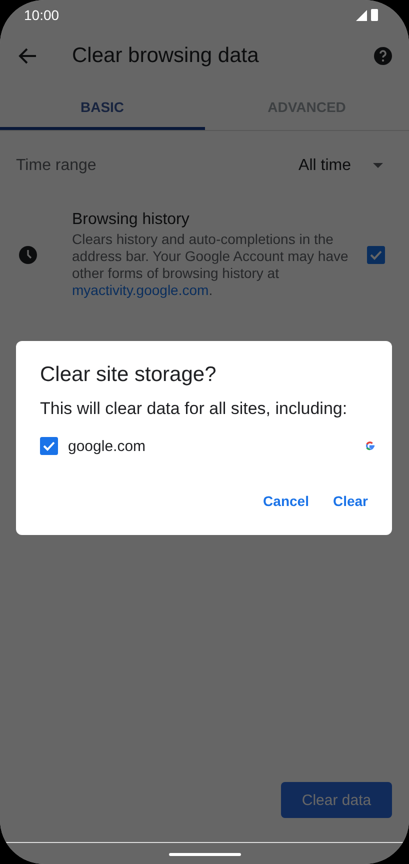  I want to click on item-title: Browsing history, so click(131, 220).